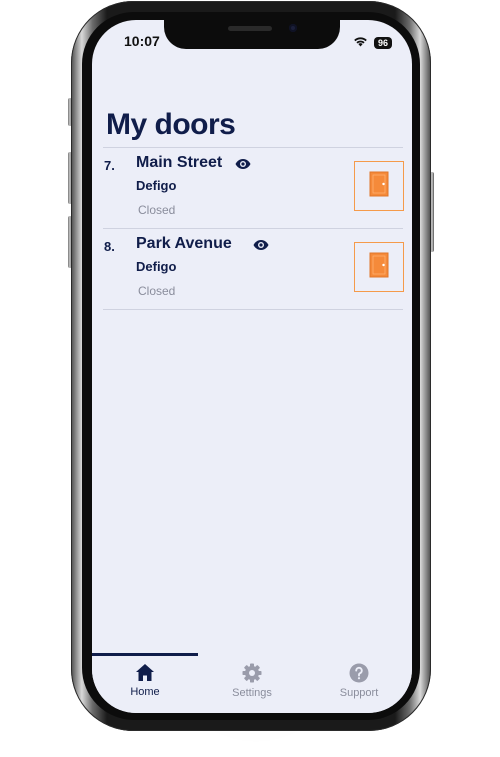  I want to click on home-icon, so click(145, 672).